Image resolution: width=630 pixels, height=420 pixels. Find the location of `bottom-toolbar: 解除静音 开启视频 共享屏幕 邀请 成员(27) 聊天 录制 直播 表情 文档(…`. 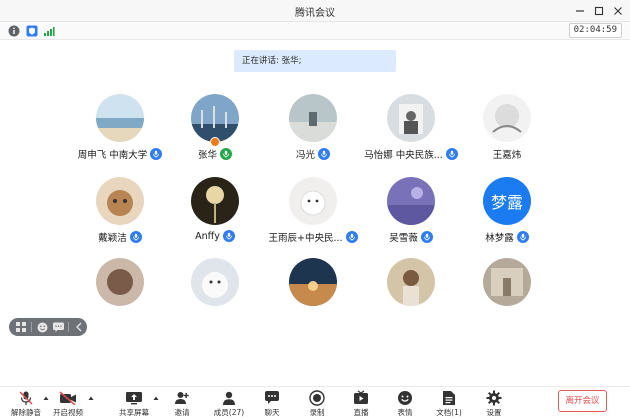

bottom-toolbar: 解除静音 开启视频 共享屏幕 邀请 成员(27) 聊天 录制 直播 表情 文档(… is located at coordinates (315, 403).